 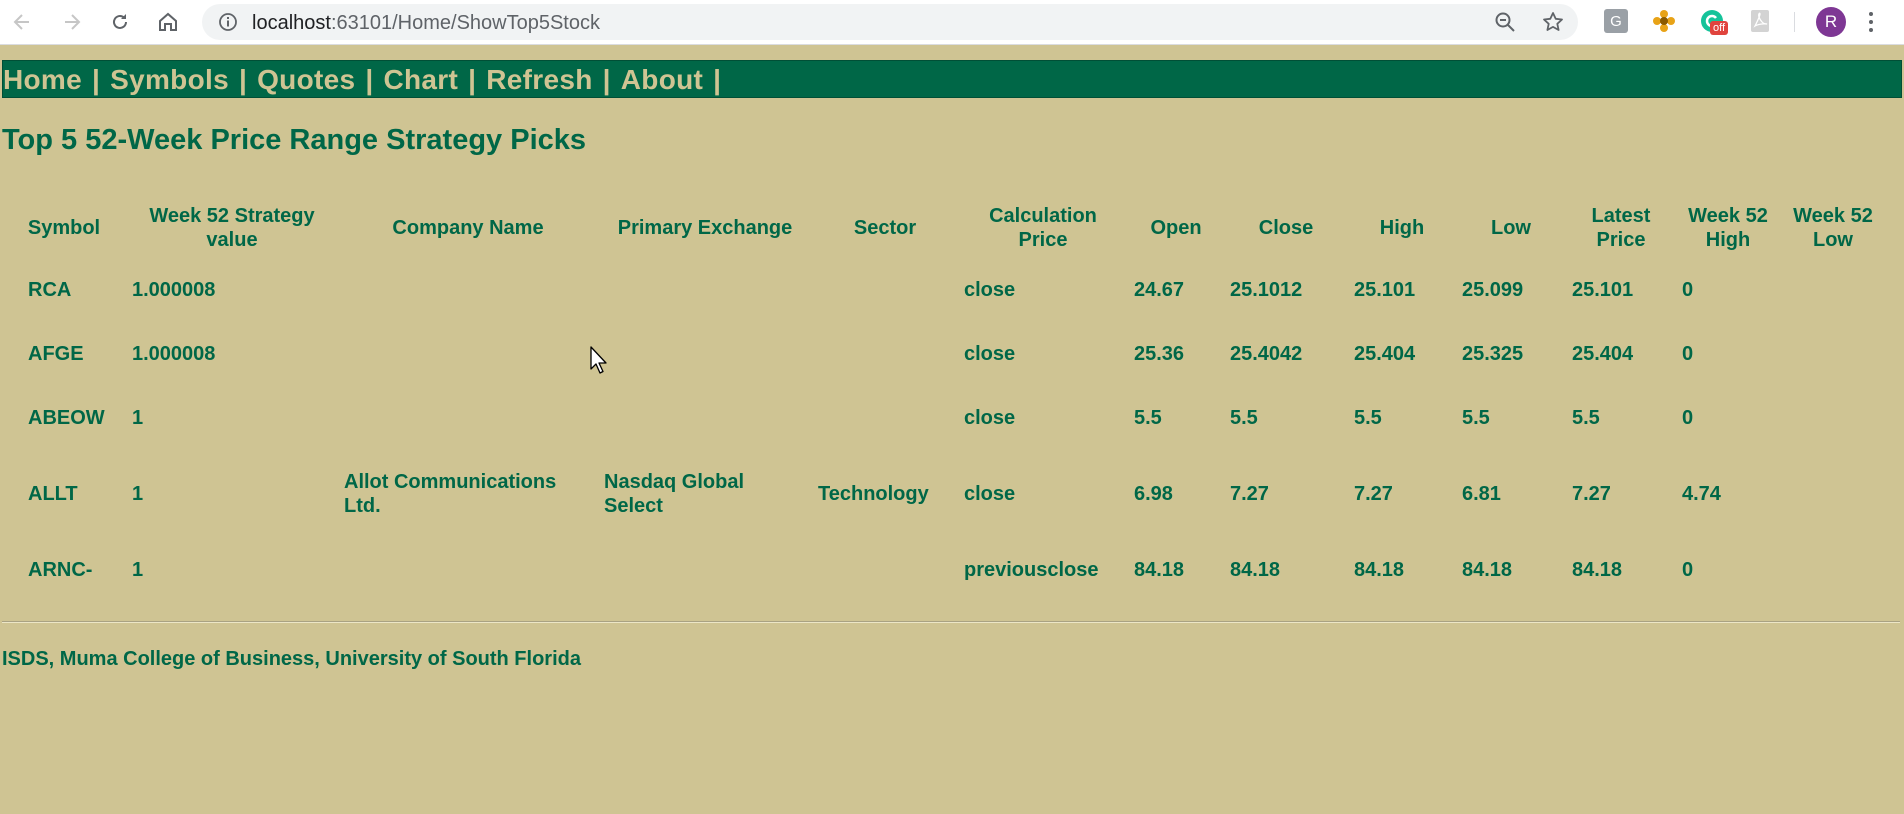 What do you see at coordinates (228, 22) in the screenshot?
I see `info-icon` at bounding box center [228, 22].